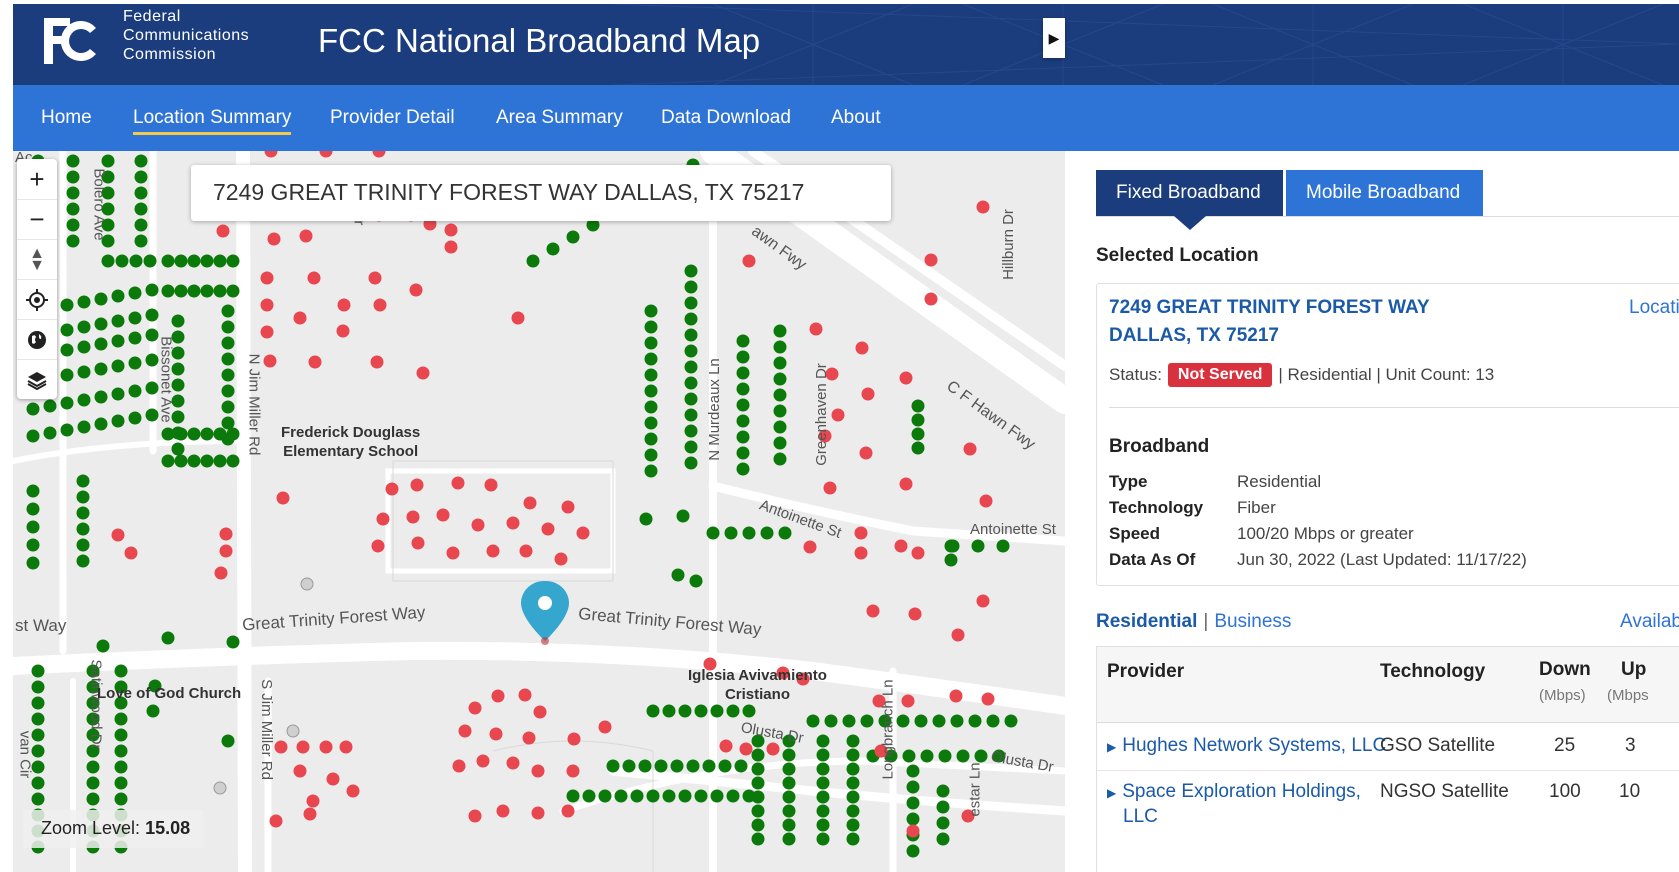 The image size is (1679, 872). Describe the element at coordinates (37, 259) in the screenshot. I see `compass-icon: ▲ ▼` at that location.